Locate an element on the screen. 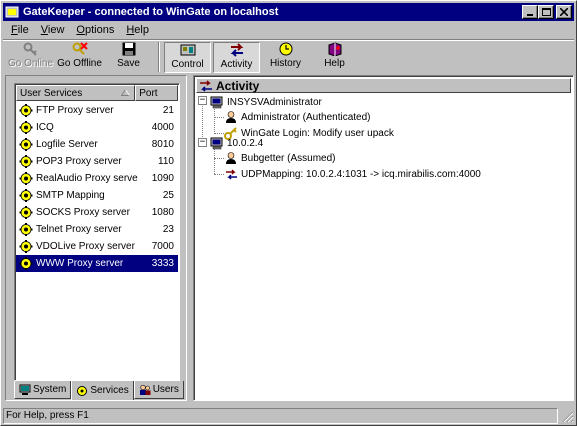 This screenshot has height=426, width=577. service-row: Logfile Server 8010 is located at coordinates (97, 144).